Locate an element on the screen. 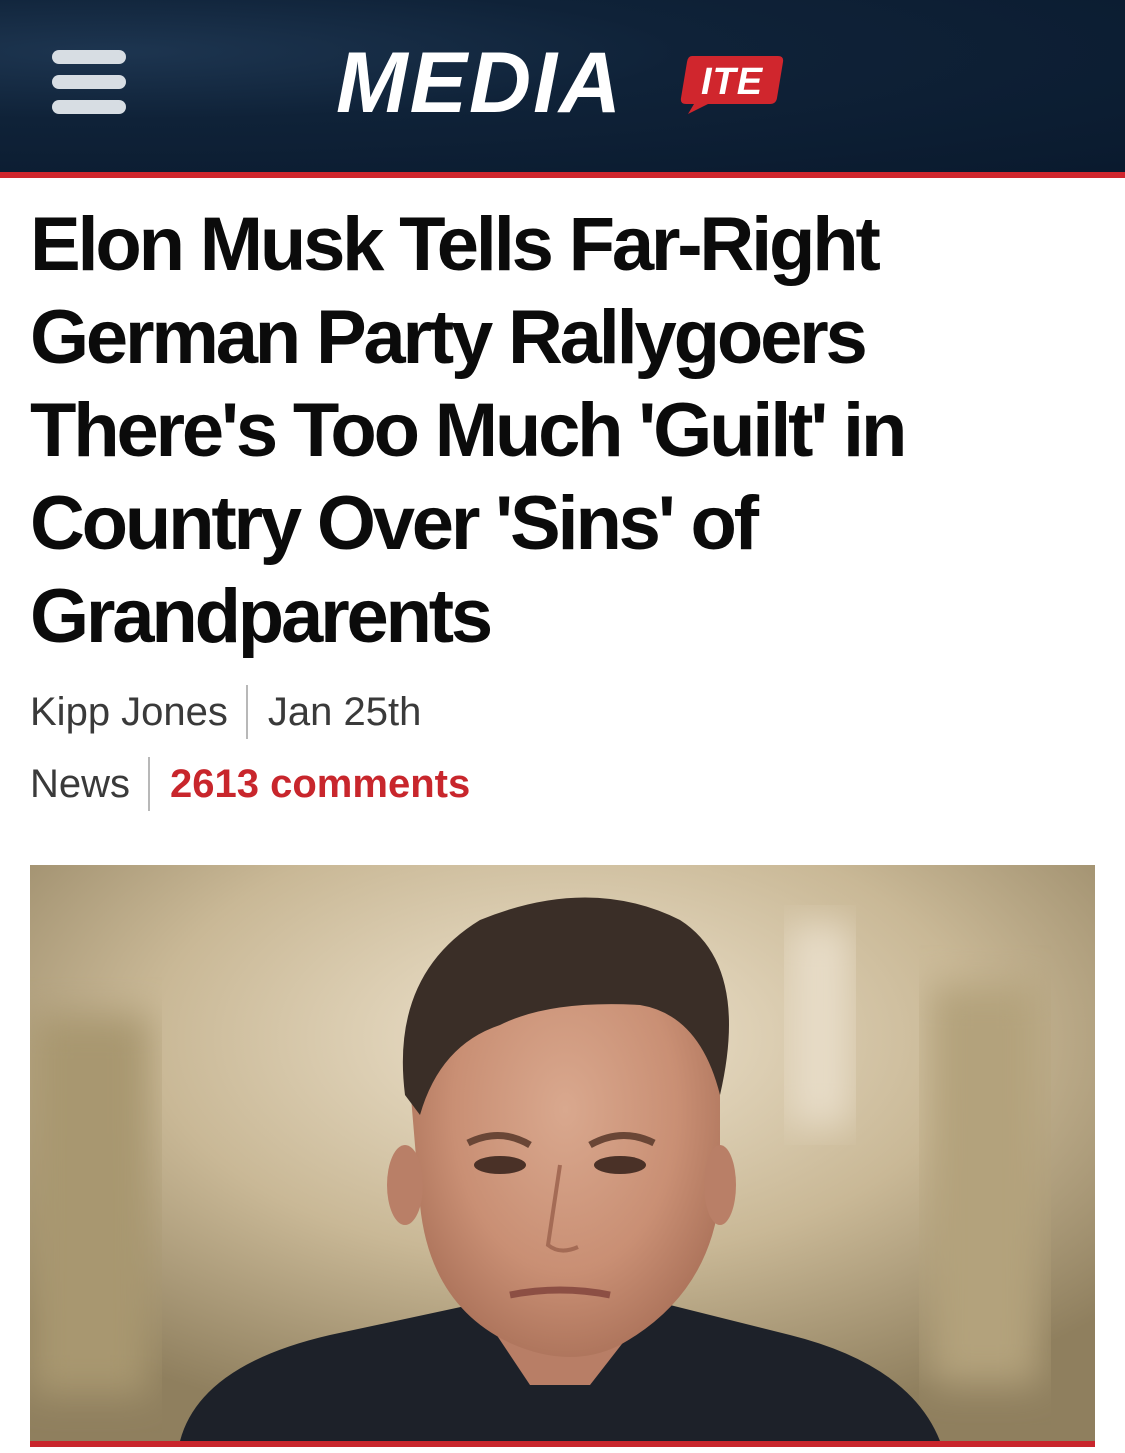  logo-wordmark: MEDIA is located at coordinates (480, 83).